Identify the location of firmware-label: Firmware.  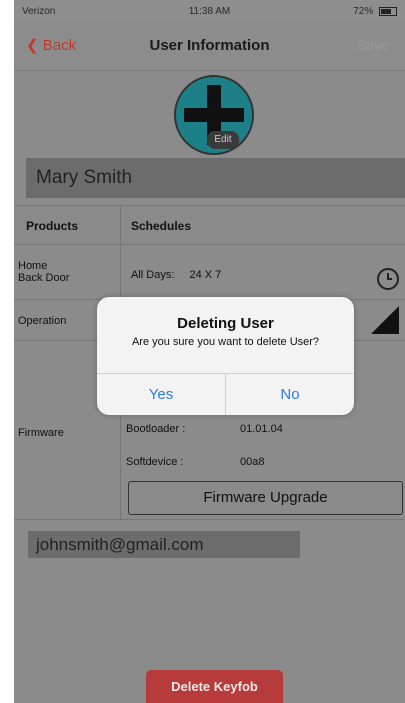
(41, 433).